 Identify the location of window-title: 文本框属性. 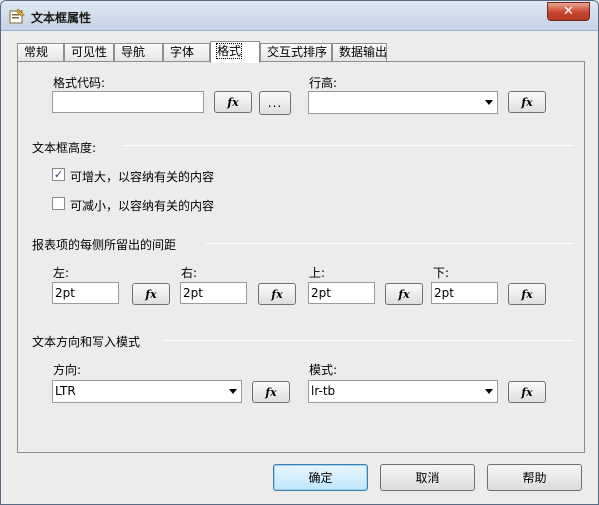
(61, 18).